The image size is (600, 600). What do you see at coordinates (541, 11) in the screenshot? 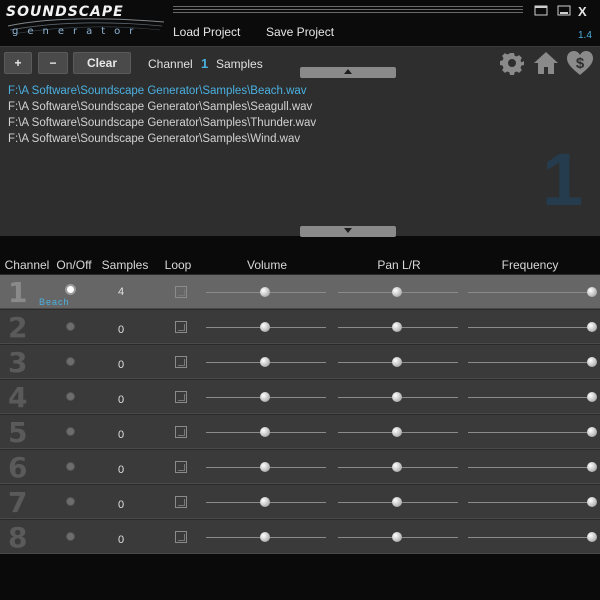
I see `window-icon` at bounding box center [541, 11].